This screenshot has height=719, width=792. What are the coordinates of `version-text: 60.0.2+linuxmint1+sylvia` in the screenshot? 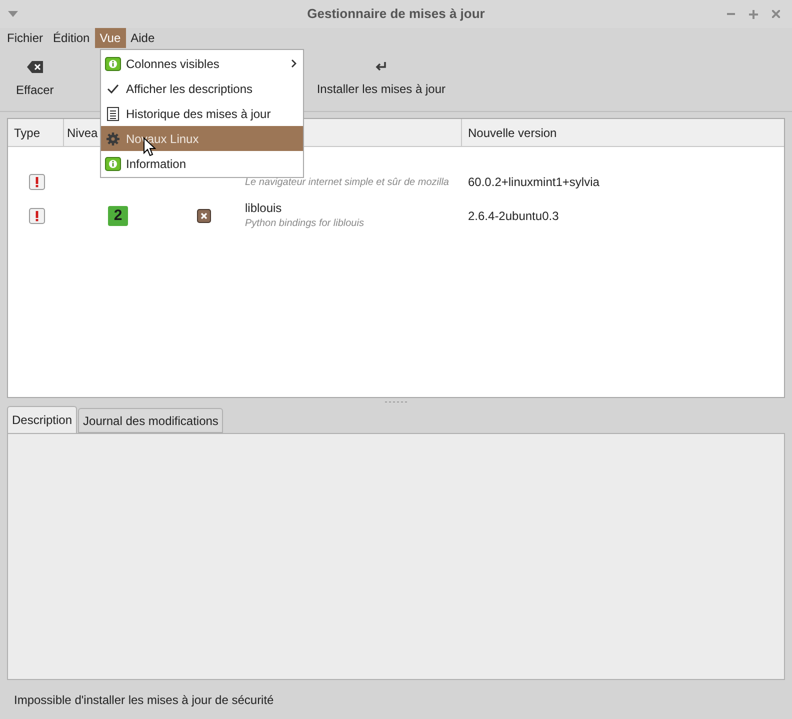 It's located at (534, 182).